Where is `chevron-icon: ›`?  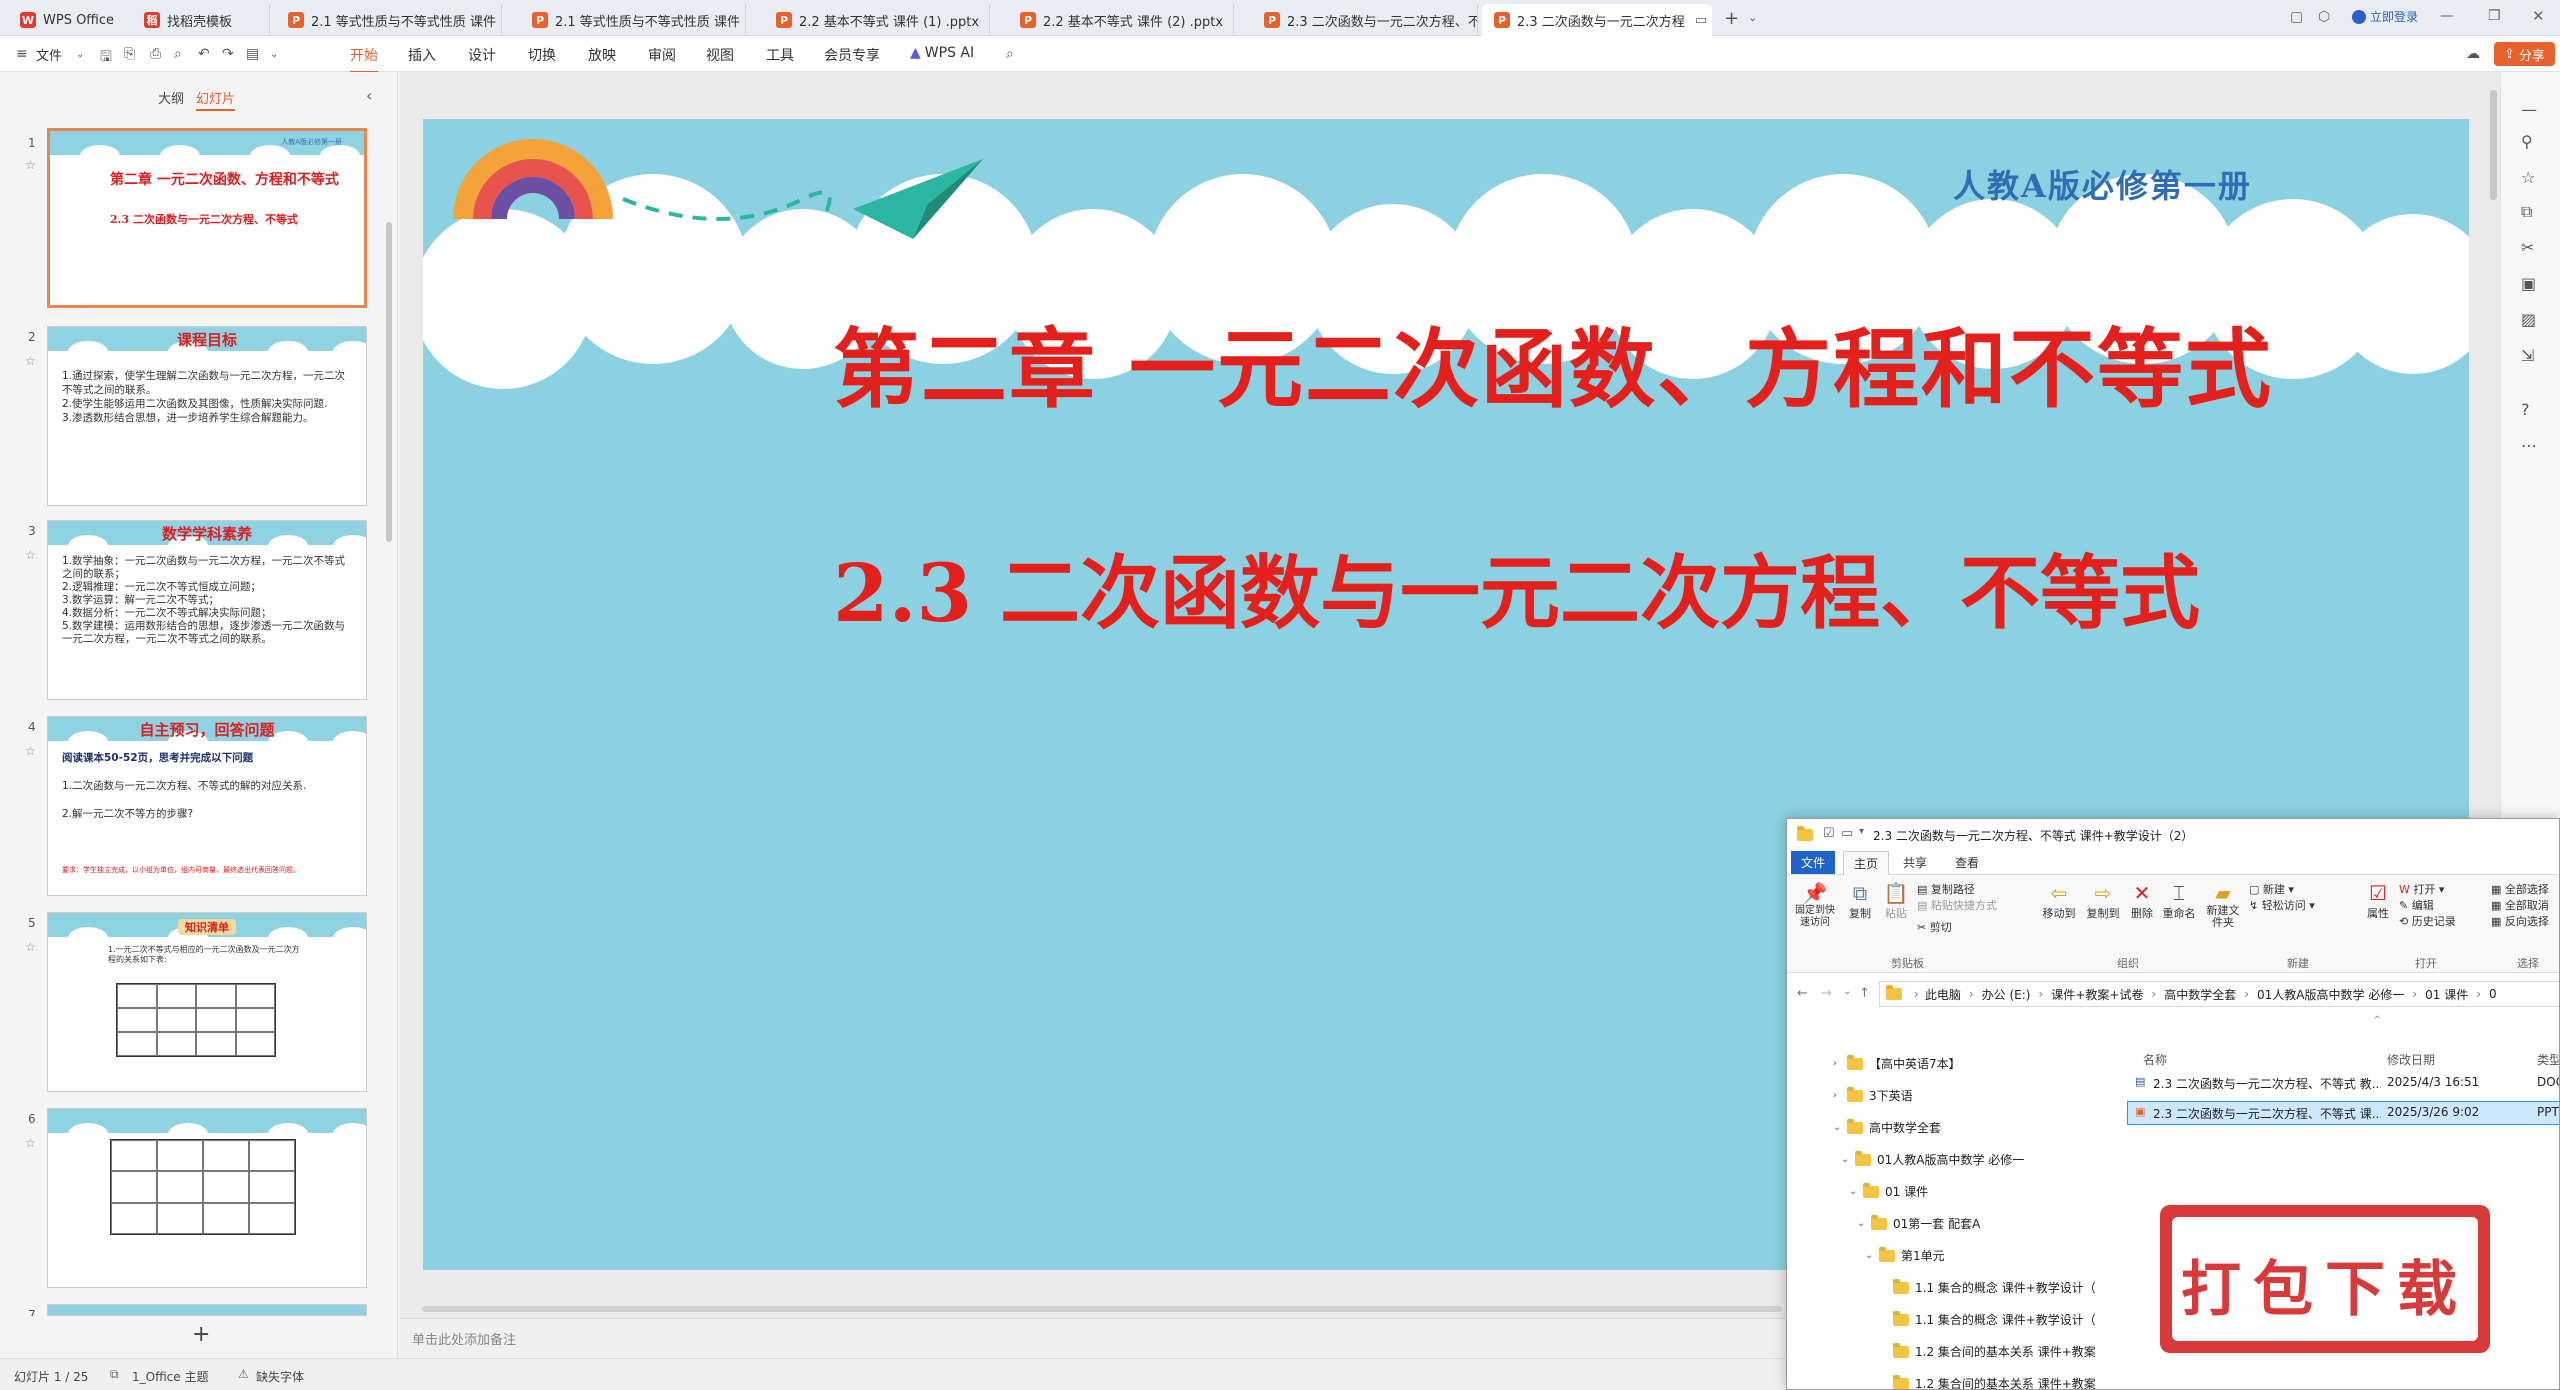
chevron-icon: › is located at coordinates (1840, 1095).